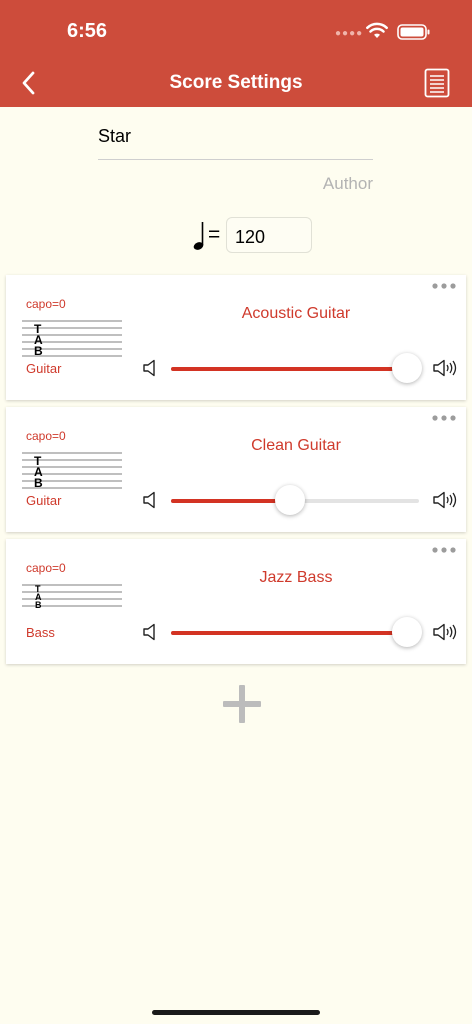  Describe the element at coordinates (296, 578) in the screenshot. I see `track-name: Jazz Bass` at that location.